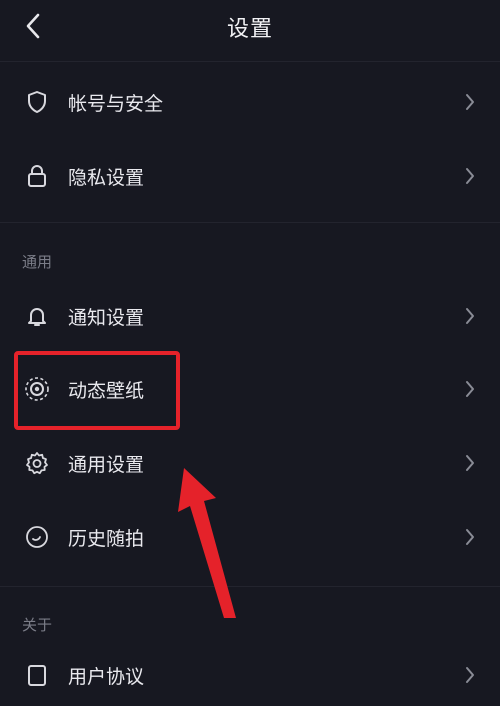  I want to click on lock-icon, so click(37, 176).